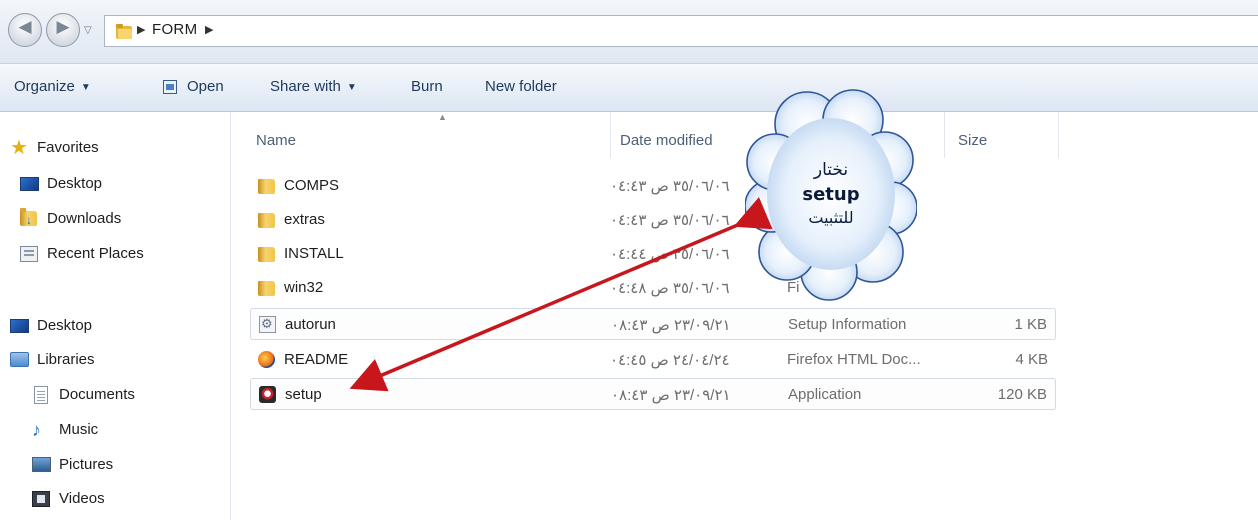  Describe the element at coordinates (670, 254) in the screenshot. I see `file-date: ٣٥/٠٦/٠٦ ص ٠٤:٤٤` at that location.